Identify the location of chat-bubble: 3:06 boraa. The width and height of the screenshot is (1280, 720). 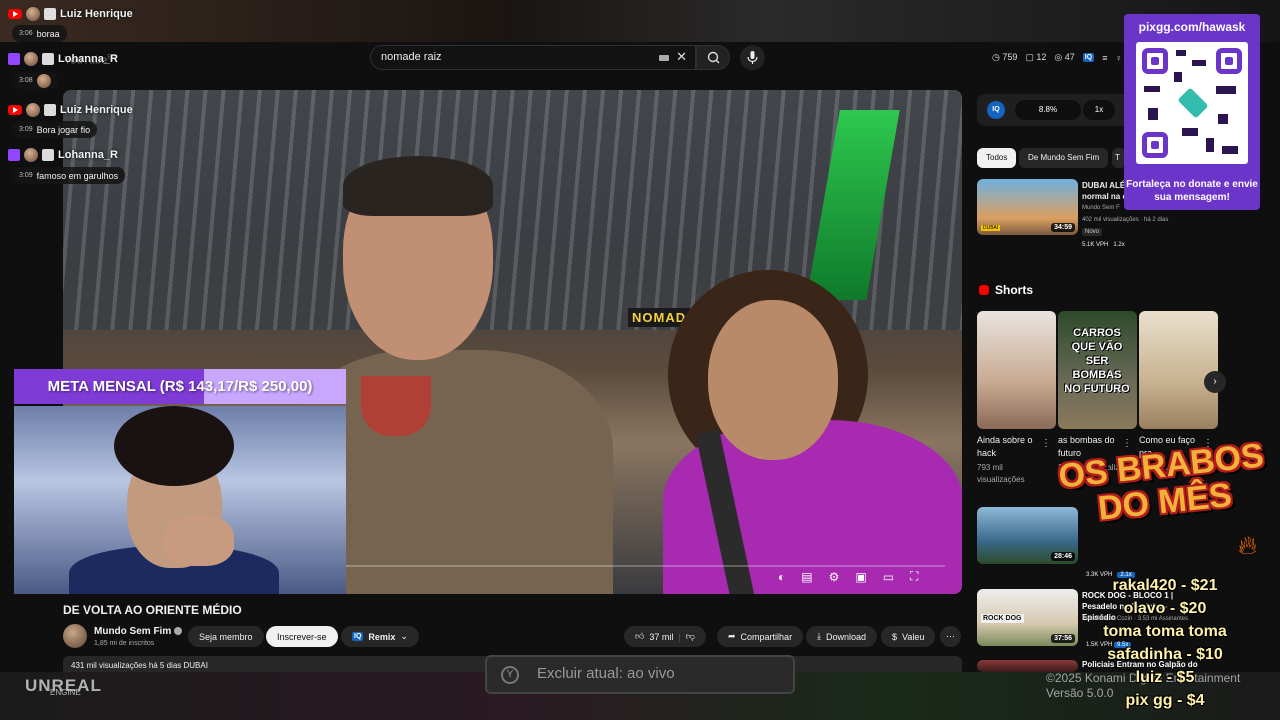
(39, 33).